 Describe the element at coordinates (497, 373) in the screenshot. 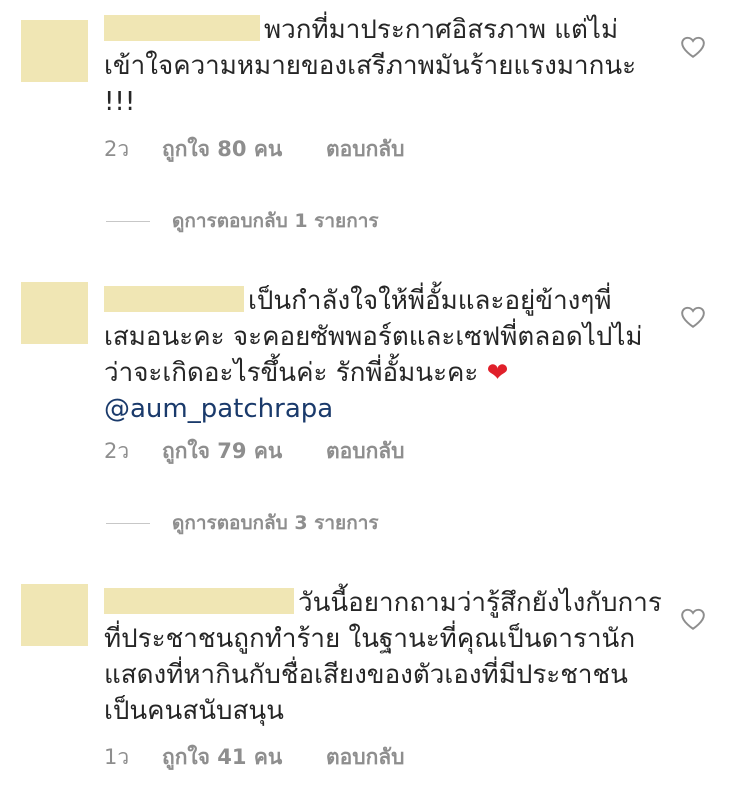

I see `red-heart-emoji: ❤` at that location.